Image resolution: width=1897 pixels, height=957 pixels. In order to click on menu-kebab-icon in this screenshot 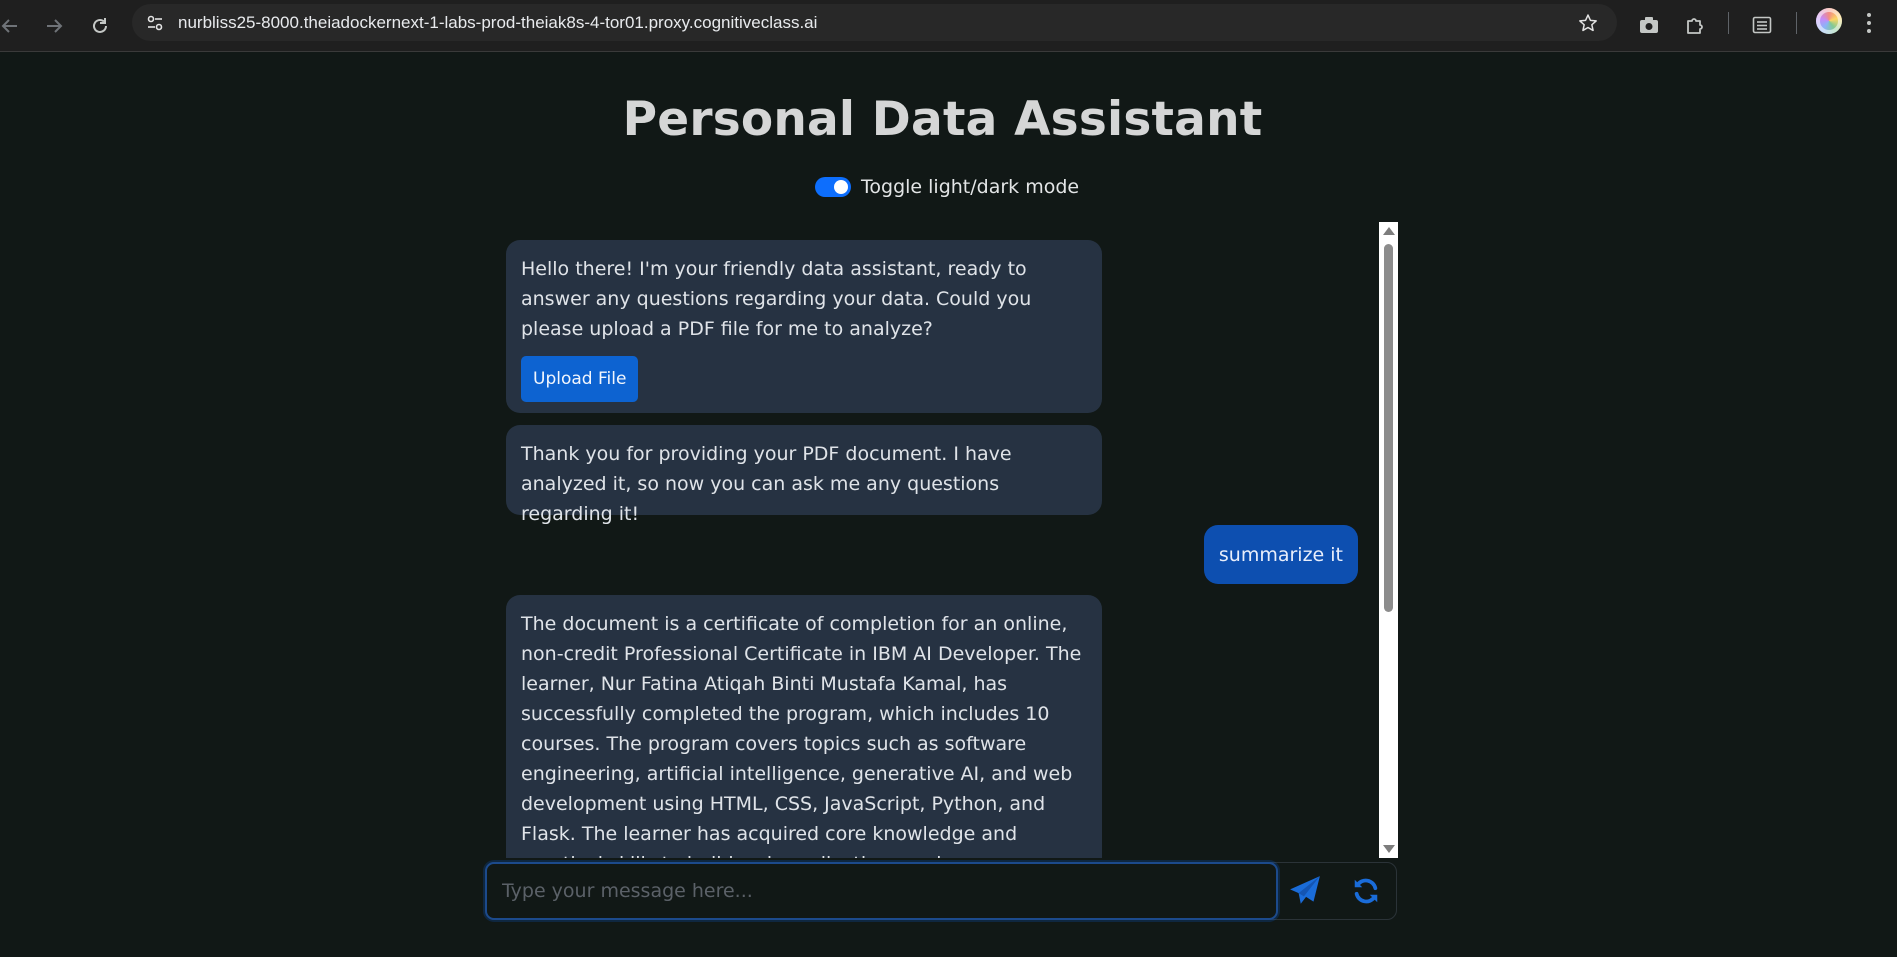, I will do `click(1869, 23)`.